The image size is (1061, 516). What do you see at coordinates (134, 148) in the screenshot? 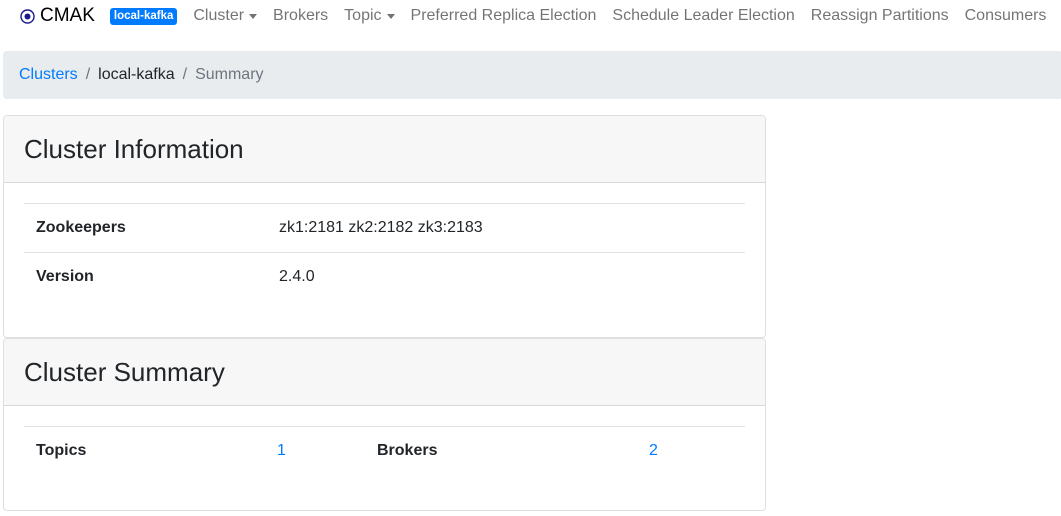
I see `card-title: Cluster Information` at bounding box center [134, 148].